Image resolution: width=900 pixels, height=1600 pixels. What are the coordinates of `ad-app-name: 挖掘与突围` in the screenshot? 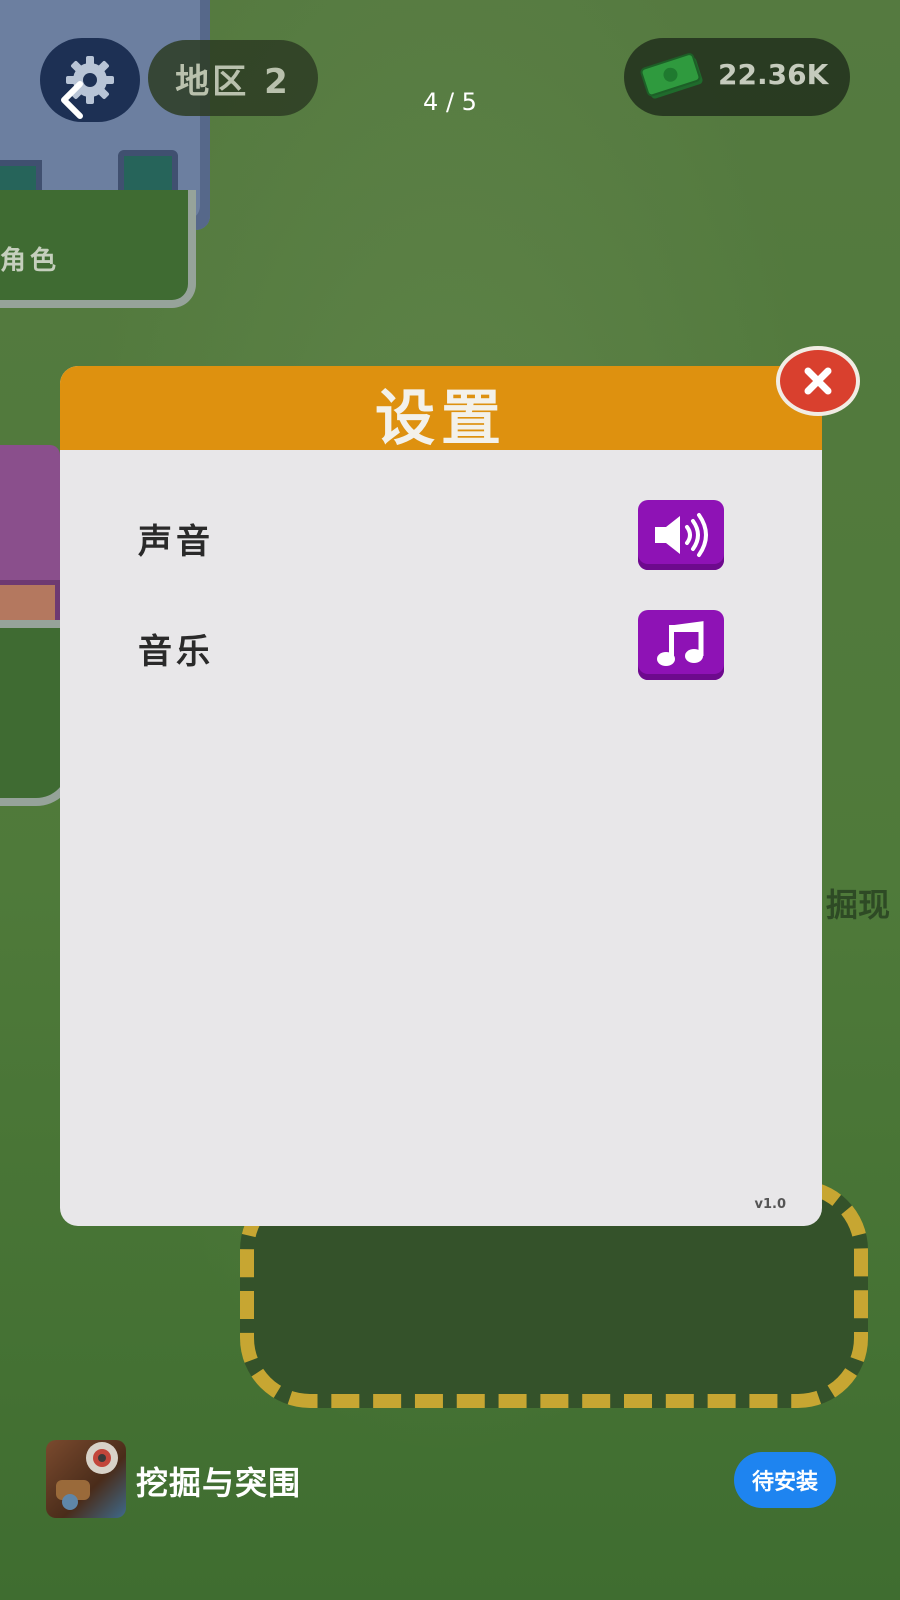 It's located at (218, 1481).